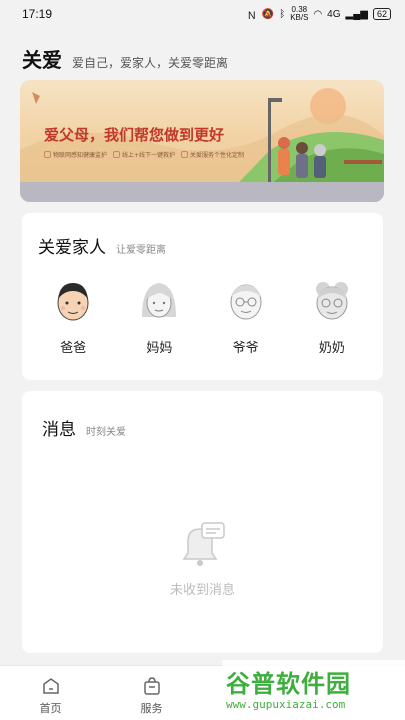 The image size is (405, 720). What do you see at coordinates (159, 348) in the screenshot?
I see `member-name: 妈妈` at bounding box center [159, 348].